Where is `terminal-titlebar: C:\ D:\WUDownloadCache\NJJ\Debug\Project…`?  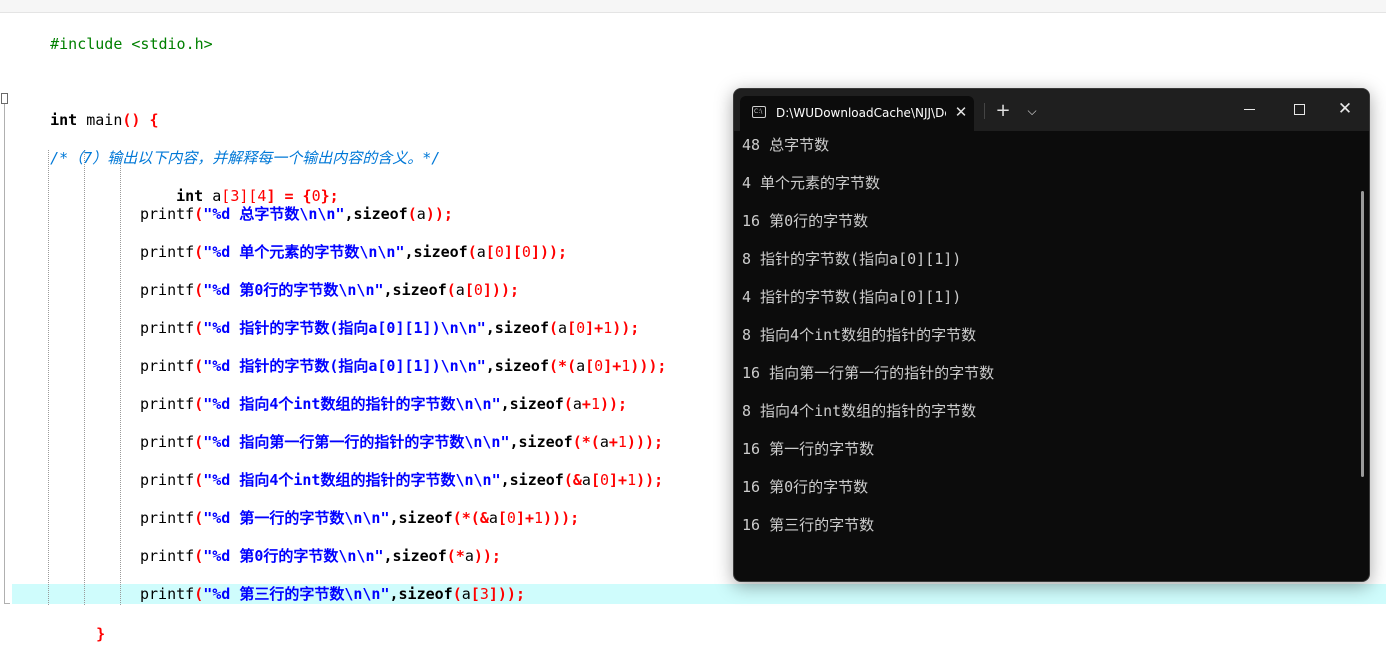 terminal-titlebar: C:\ D:\WUDownloadCache\NJJ\Debug\Project… is located at coordinates (1051, 110).